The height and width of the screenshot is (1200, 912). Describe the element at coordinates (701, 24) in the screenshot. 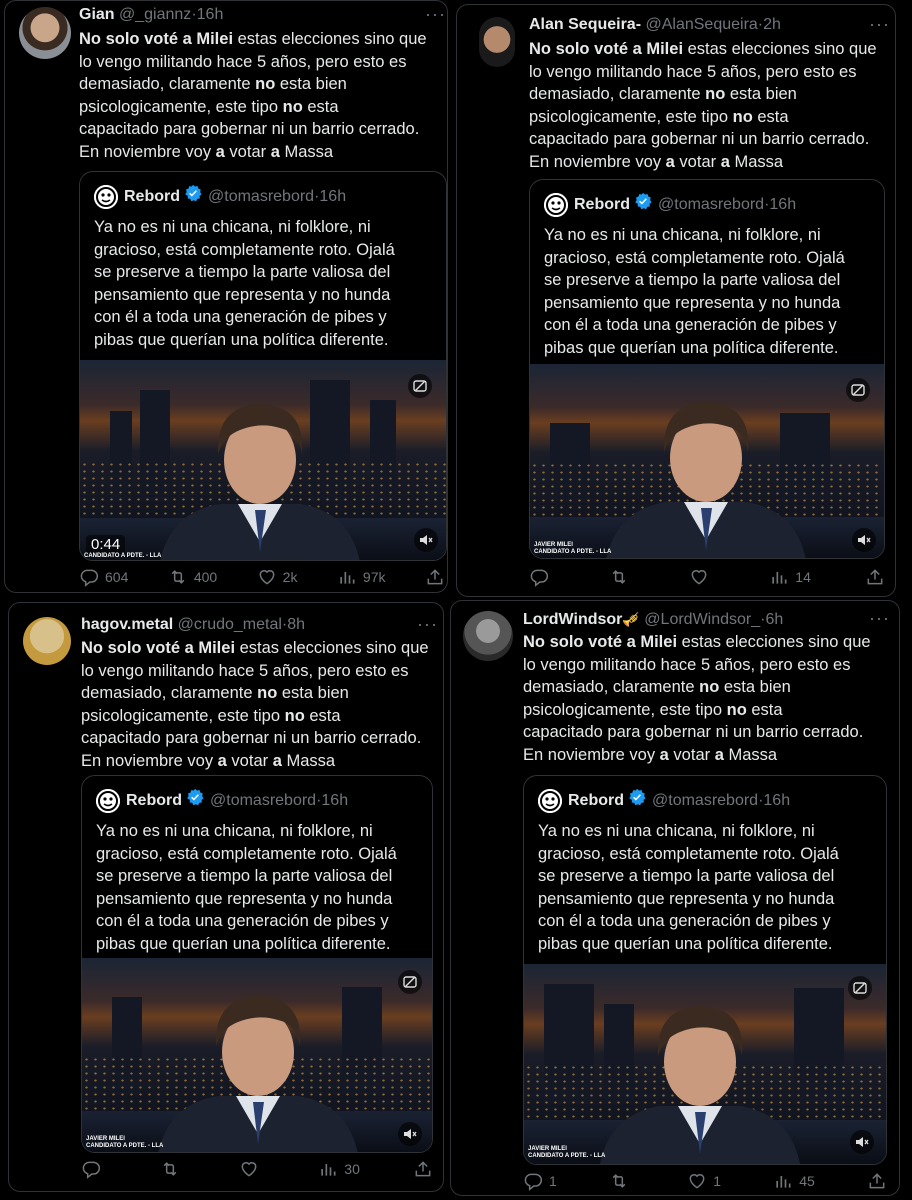

I see `author-handle: @AlanSequeira` at that location.